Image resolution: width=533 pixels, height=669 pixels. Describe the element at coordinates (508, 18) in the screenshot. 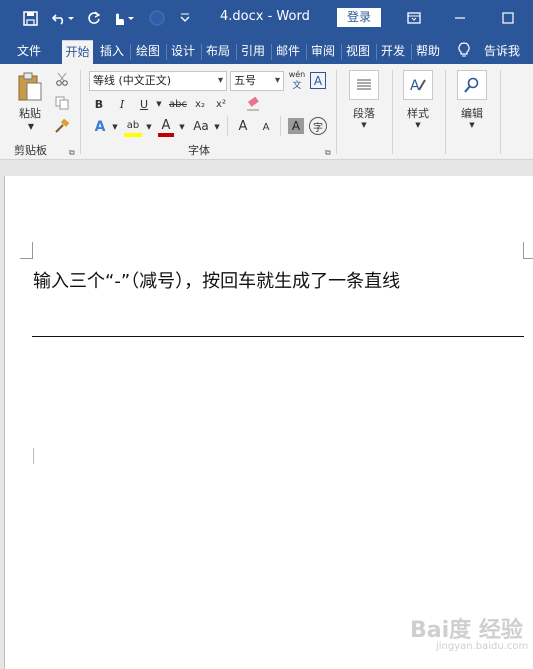

I see `maximize-icon` at that location.